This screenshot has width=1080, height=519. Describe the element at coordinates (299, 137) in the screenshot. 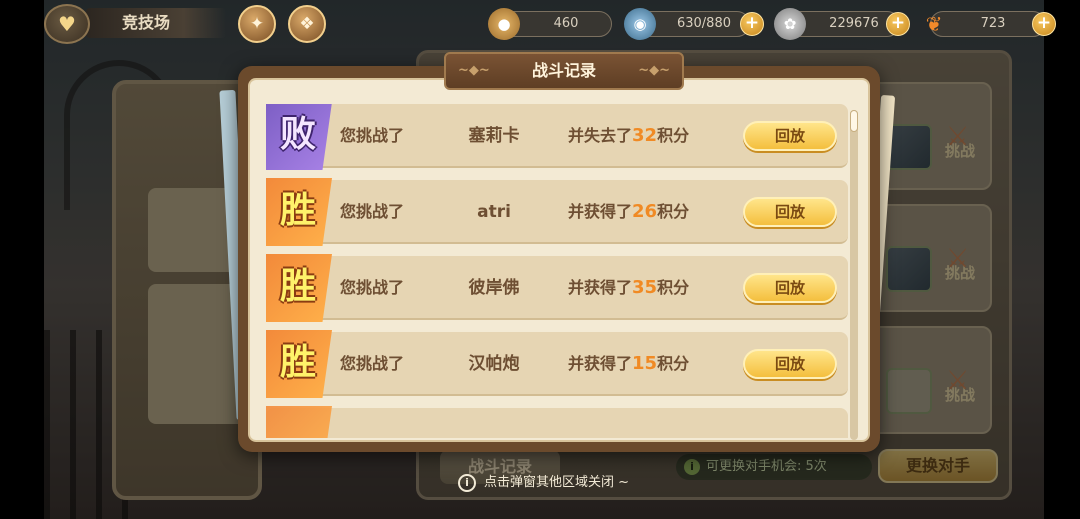

I see `result-badge: 败` at that location.